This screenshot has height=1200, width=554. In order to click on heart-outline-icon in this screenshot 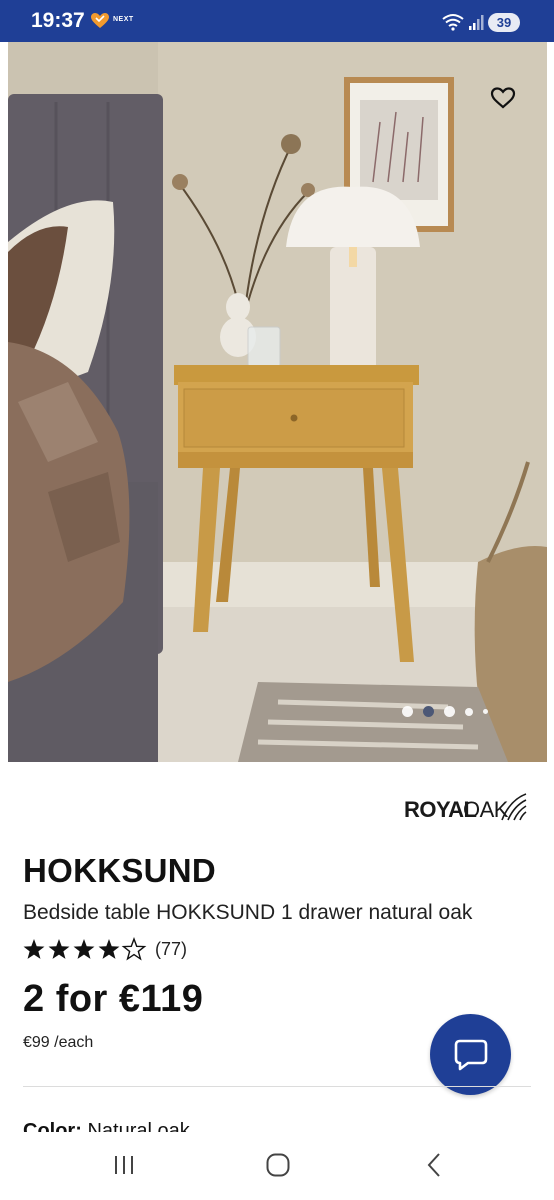, I will do `click(503, 98)`.